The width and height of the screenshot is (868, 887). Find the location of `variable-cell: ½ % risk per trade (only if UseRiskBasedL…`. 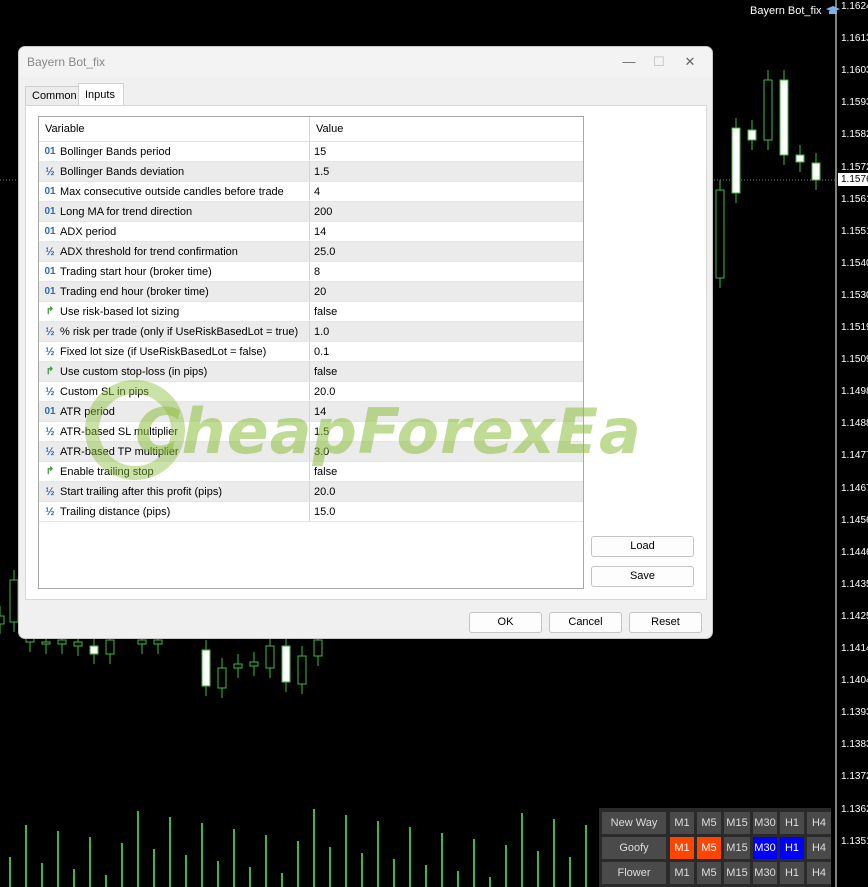

variable-cell: ½ % risk per trade (only if UseRiskBasedL… is located at coordinates (174, 331).